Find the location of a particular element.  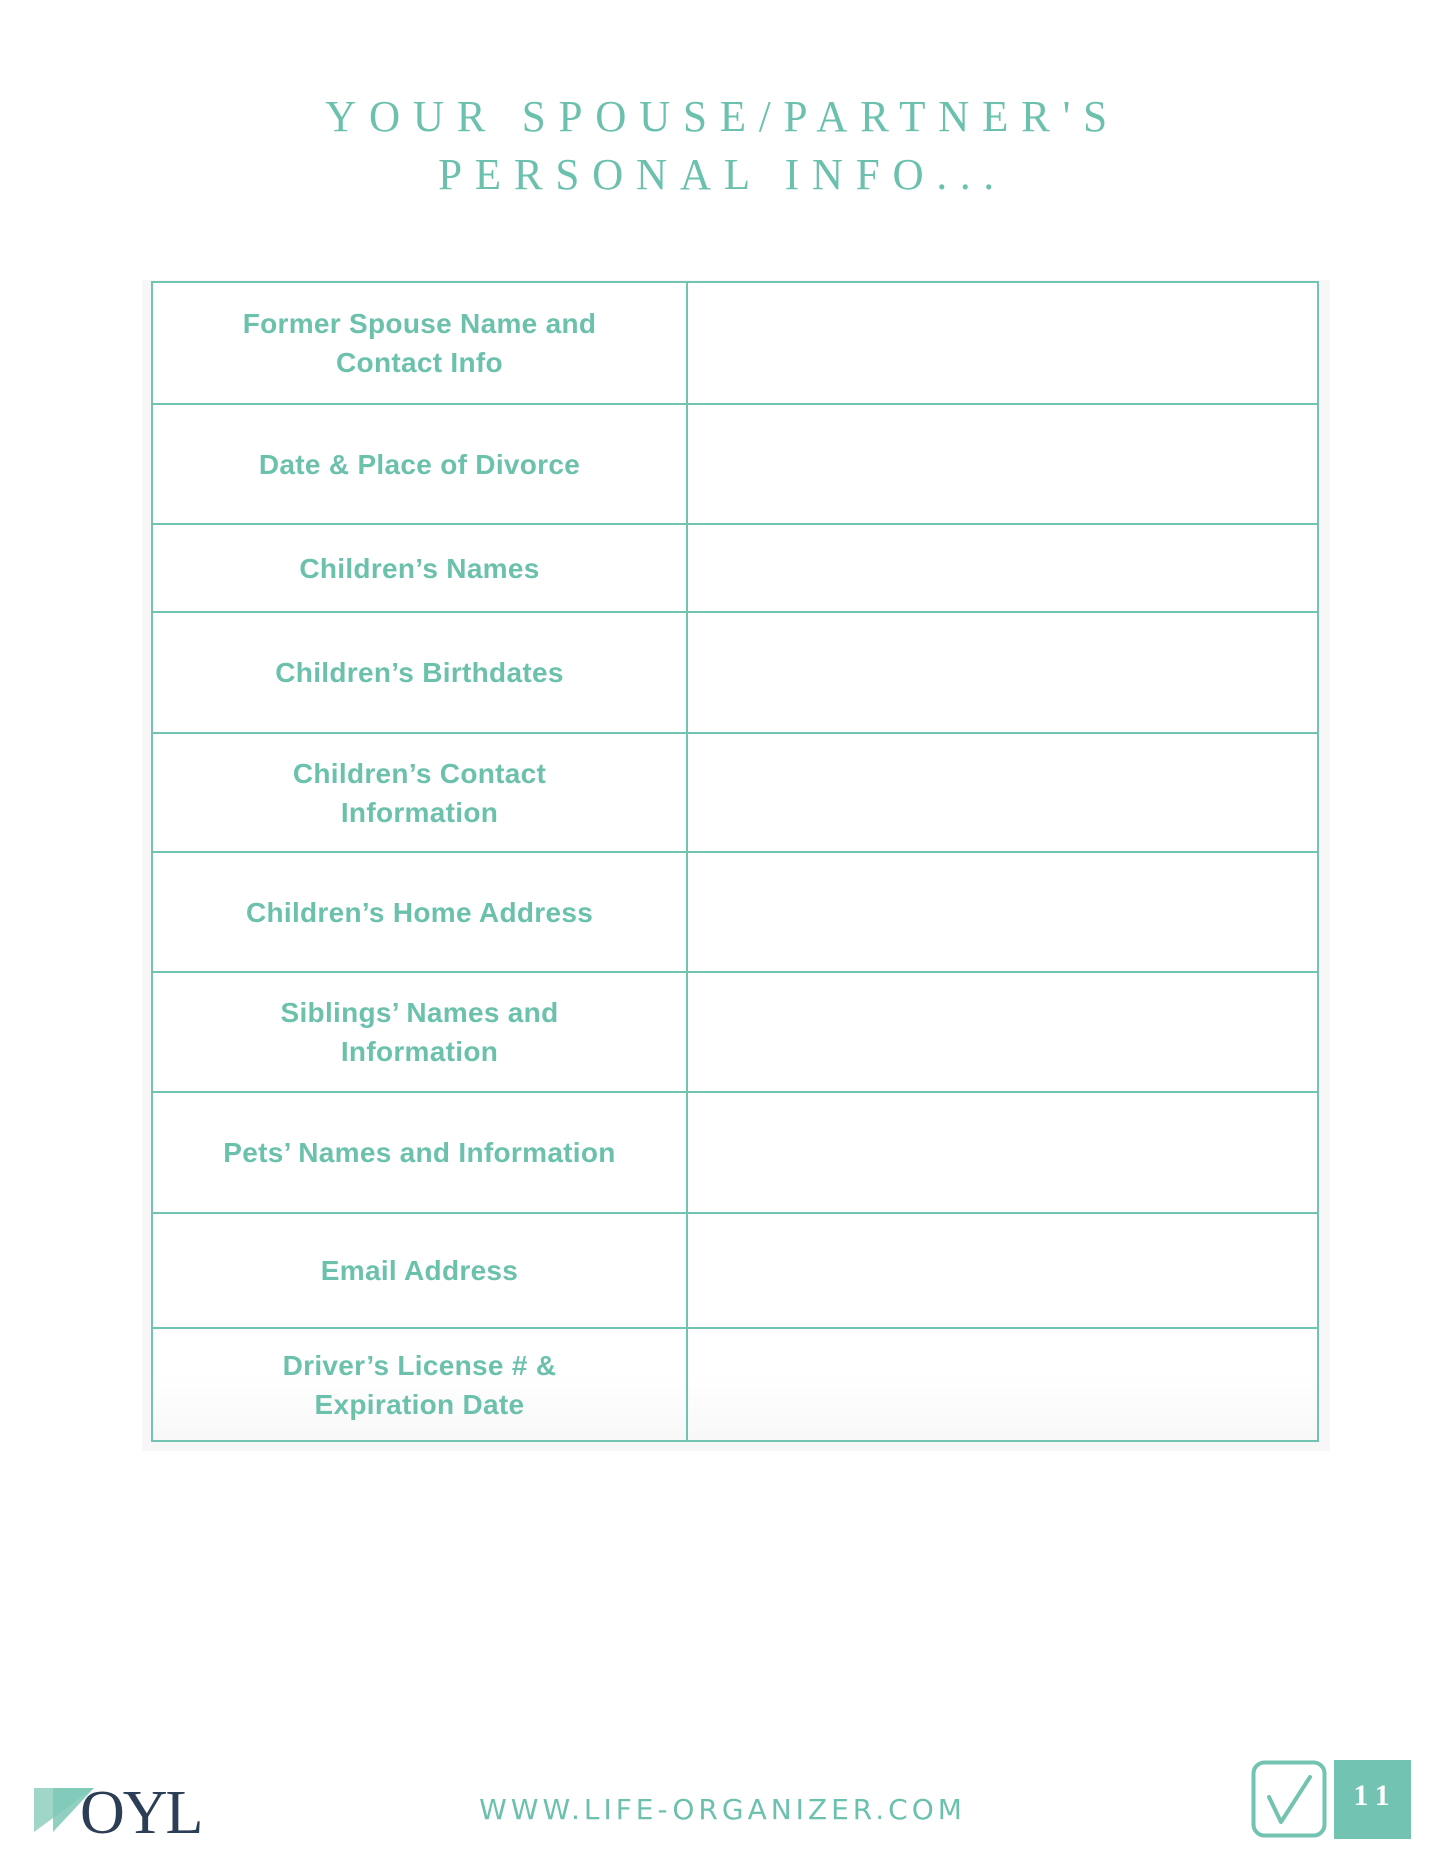

former-spouse-field is located at coordinates (1002, 343).